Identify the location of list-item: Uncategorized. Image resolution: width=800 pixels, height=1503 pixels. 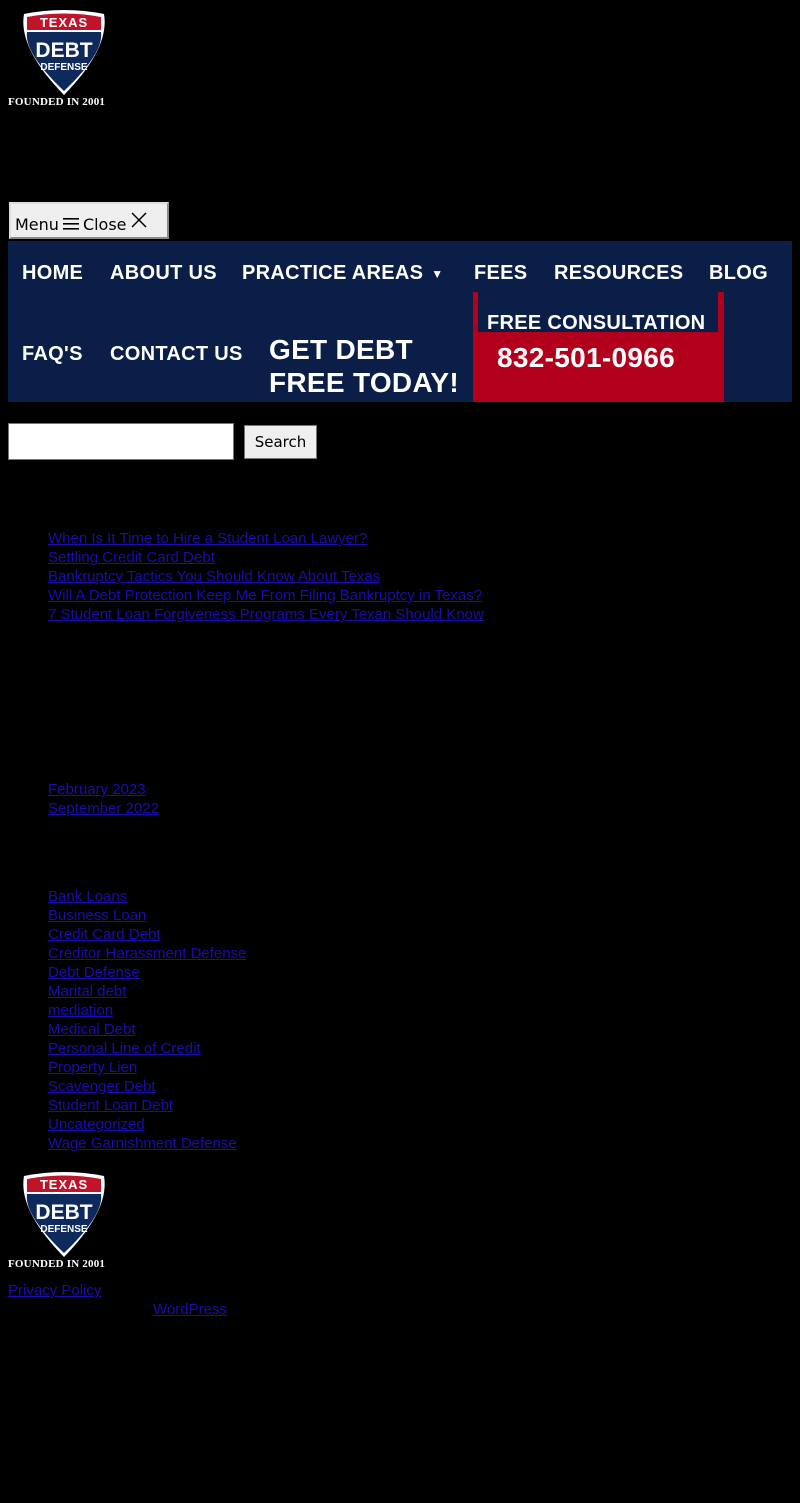
(147, 1124).